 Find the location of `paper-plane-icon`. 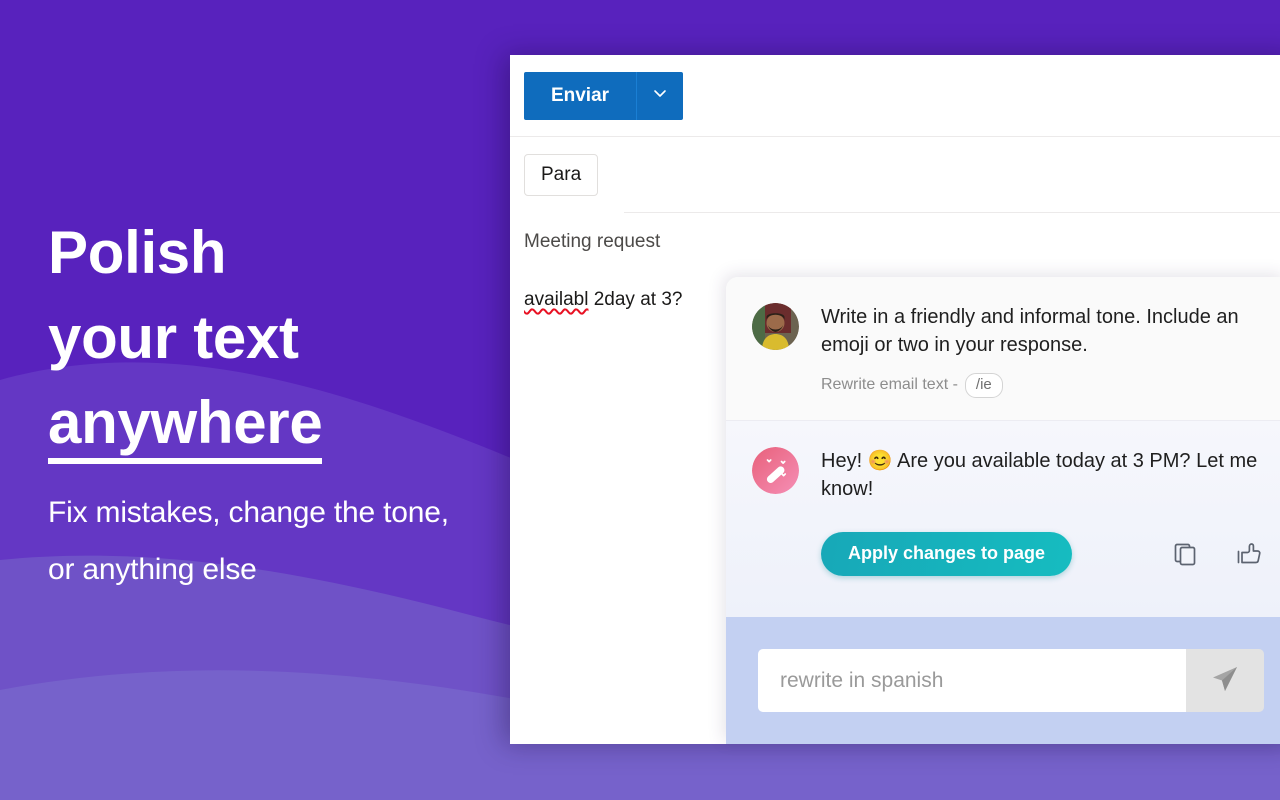

paper-plane-icon is located at coordinates (1225, 680).